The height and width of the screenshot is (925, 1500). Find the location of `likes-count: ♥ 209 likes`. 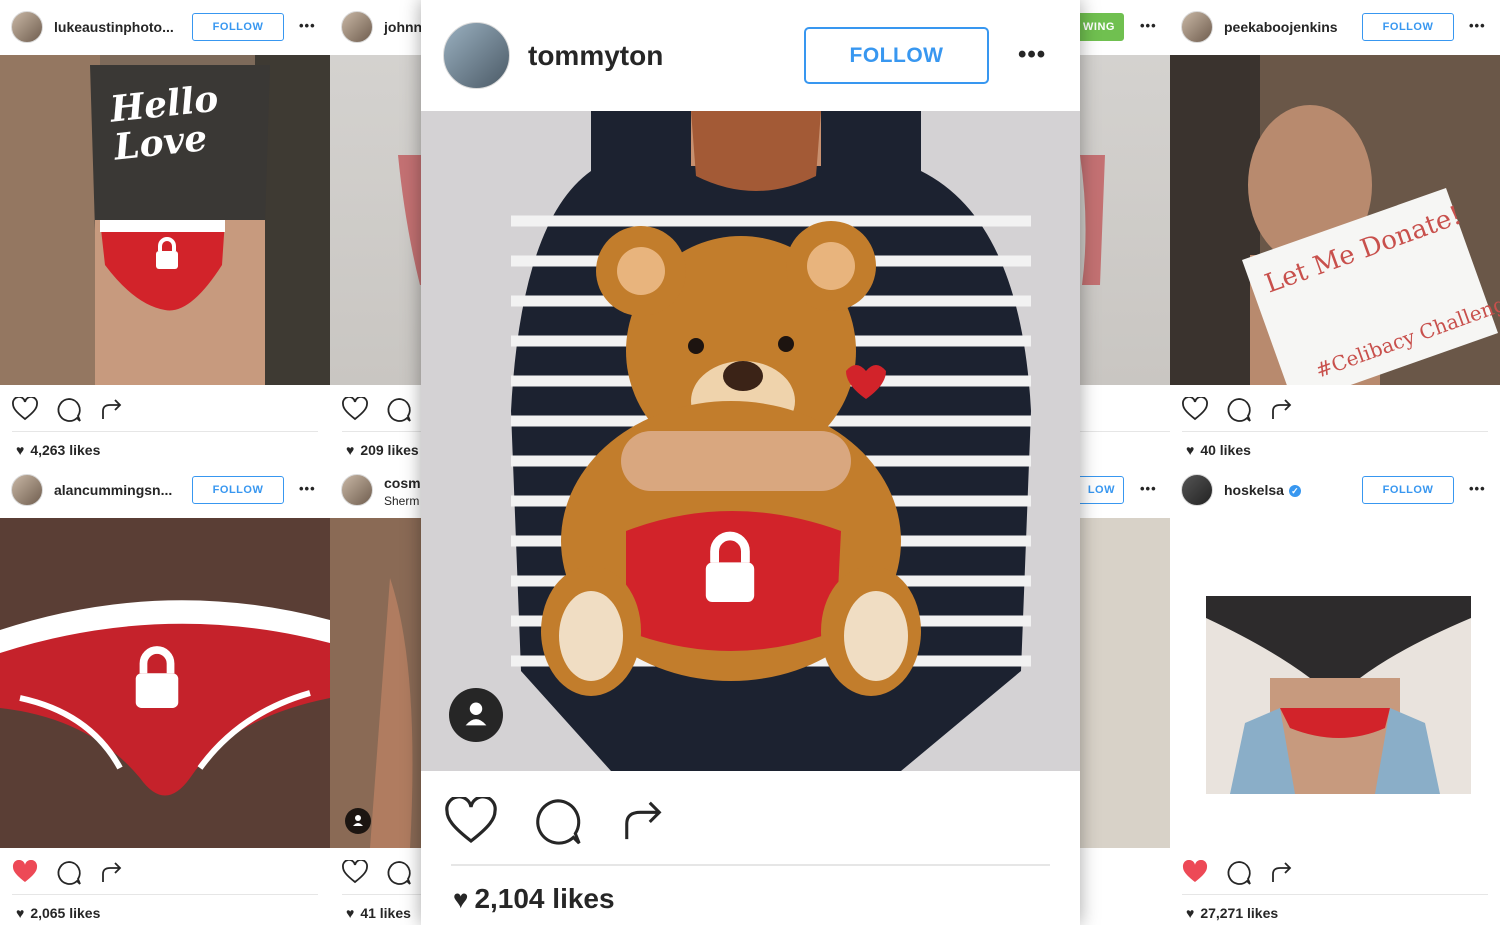

likes-count: ♥ 209 likes is located at coordinates (382, 450).